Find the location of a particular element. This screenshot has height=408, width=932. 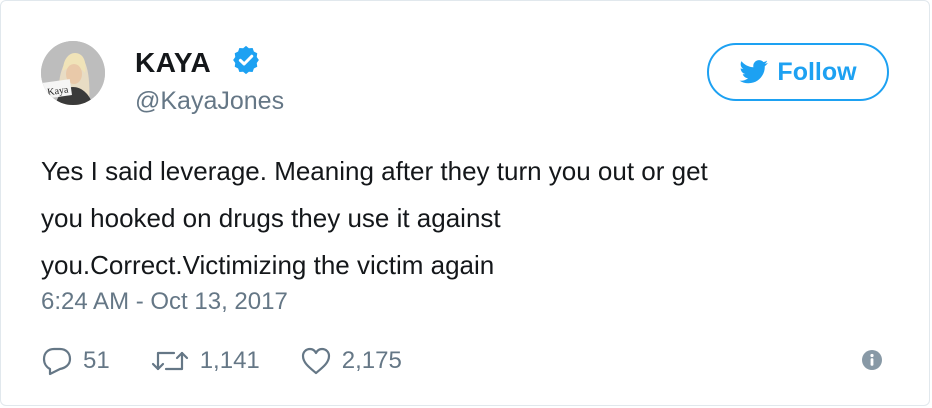

info-icon is located at coordinates (872, 360).